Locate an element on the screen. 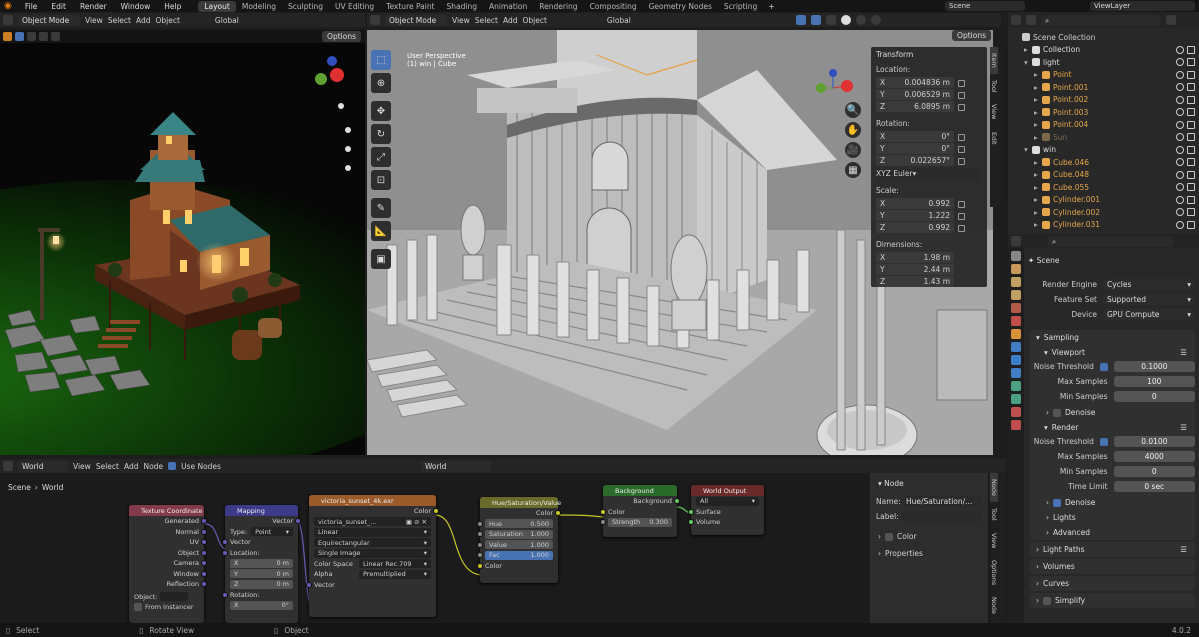 This screenshot has height=637, width=1199. outliner-row: ▸ Point.004 is located at coordinates (1103, 125).